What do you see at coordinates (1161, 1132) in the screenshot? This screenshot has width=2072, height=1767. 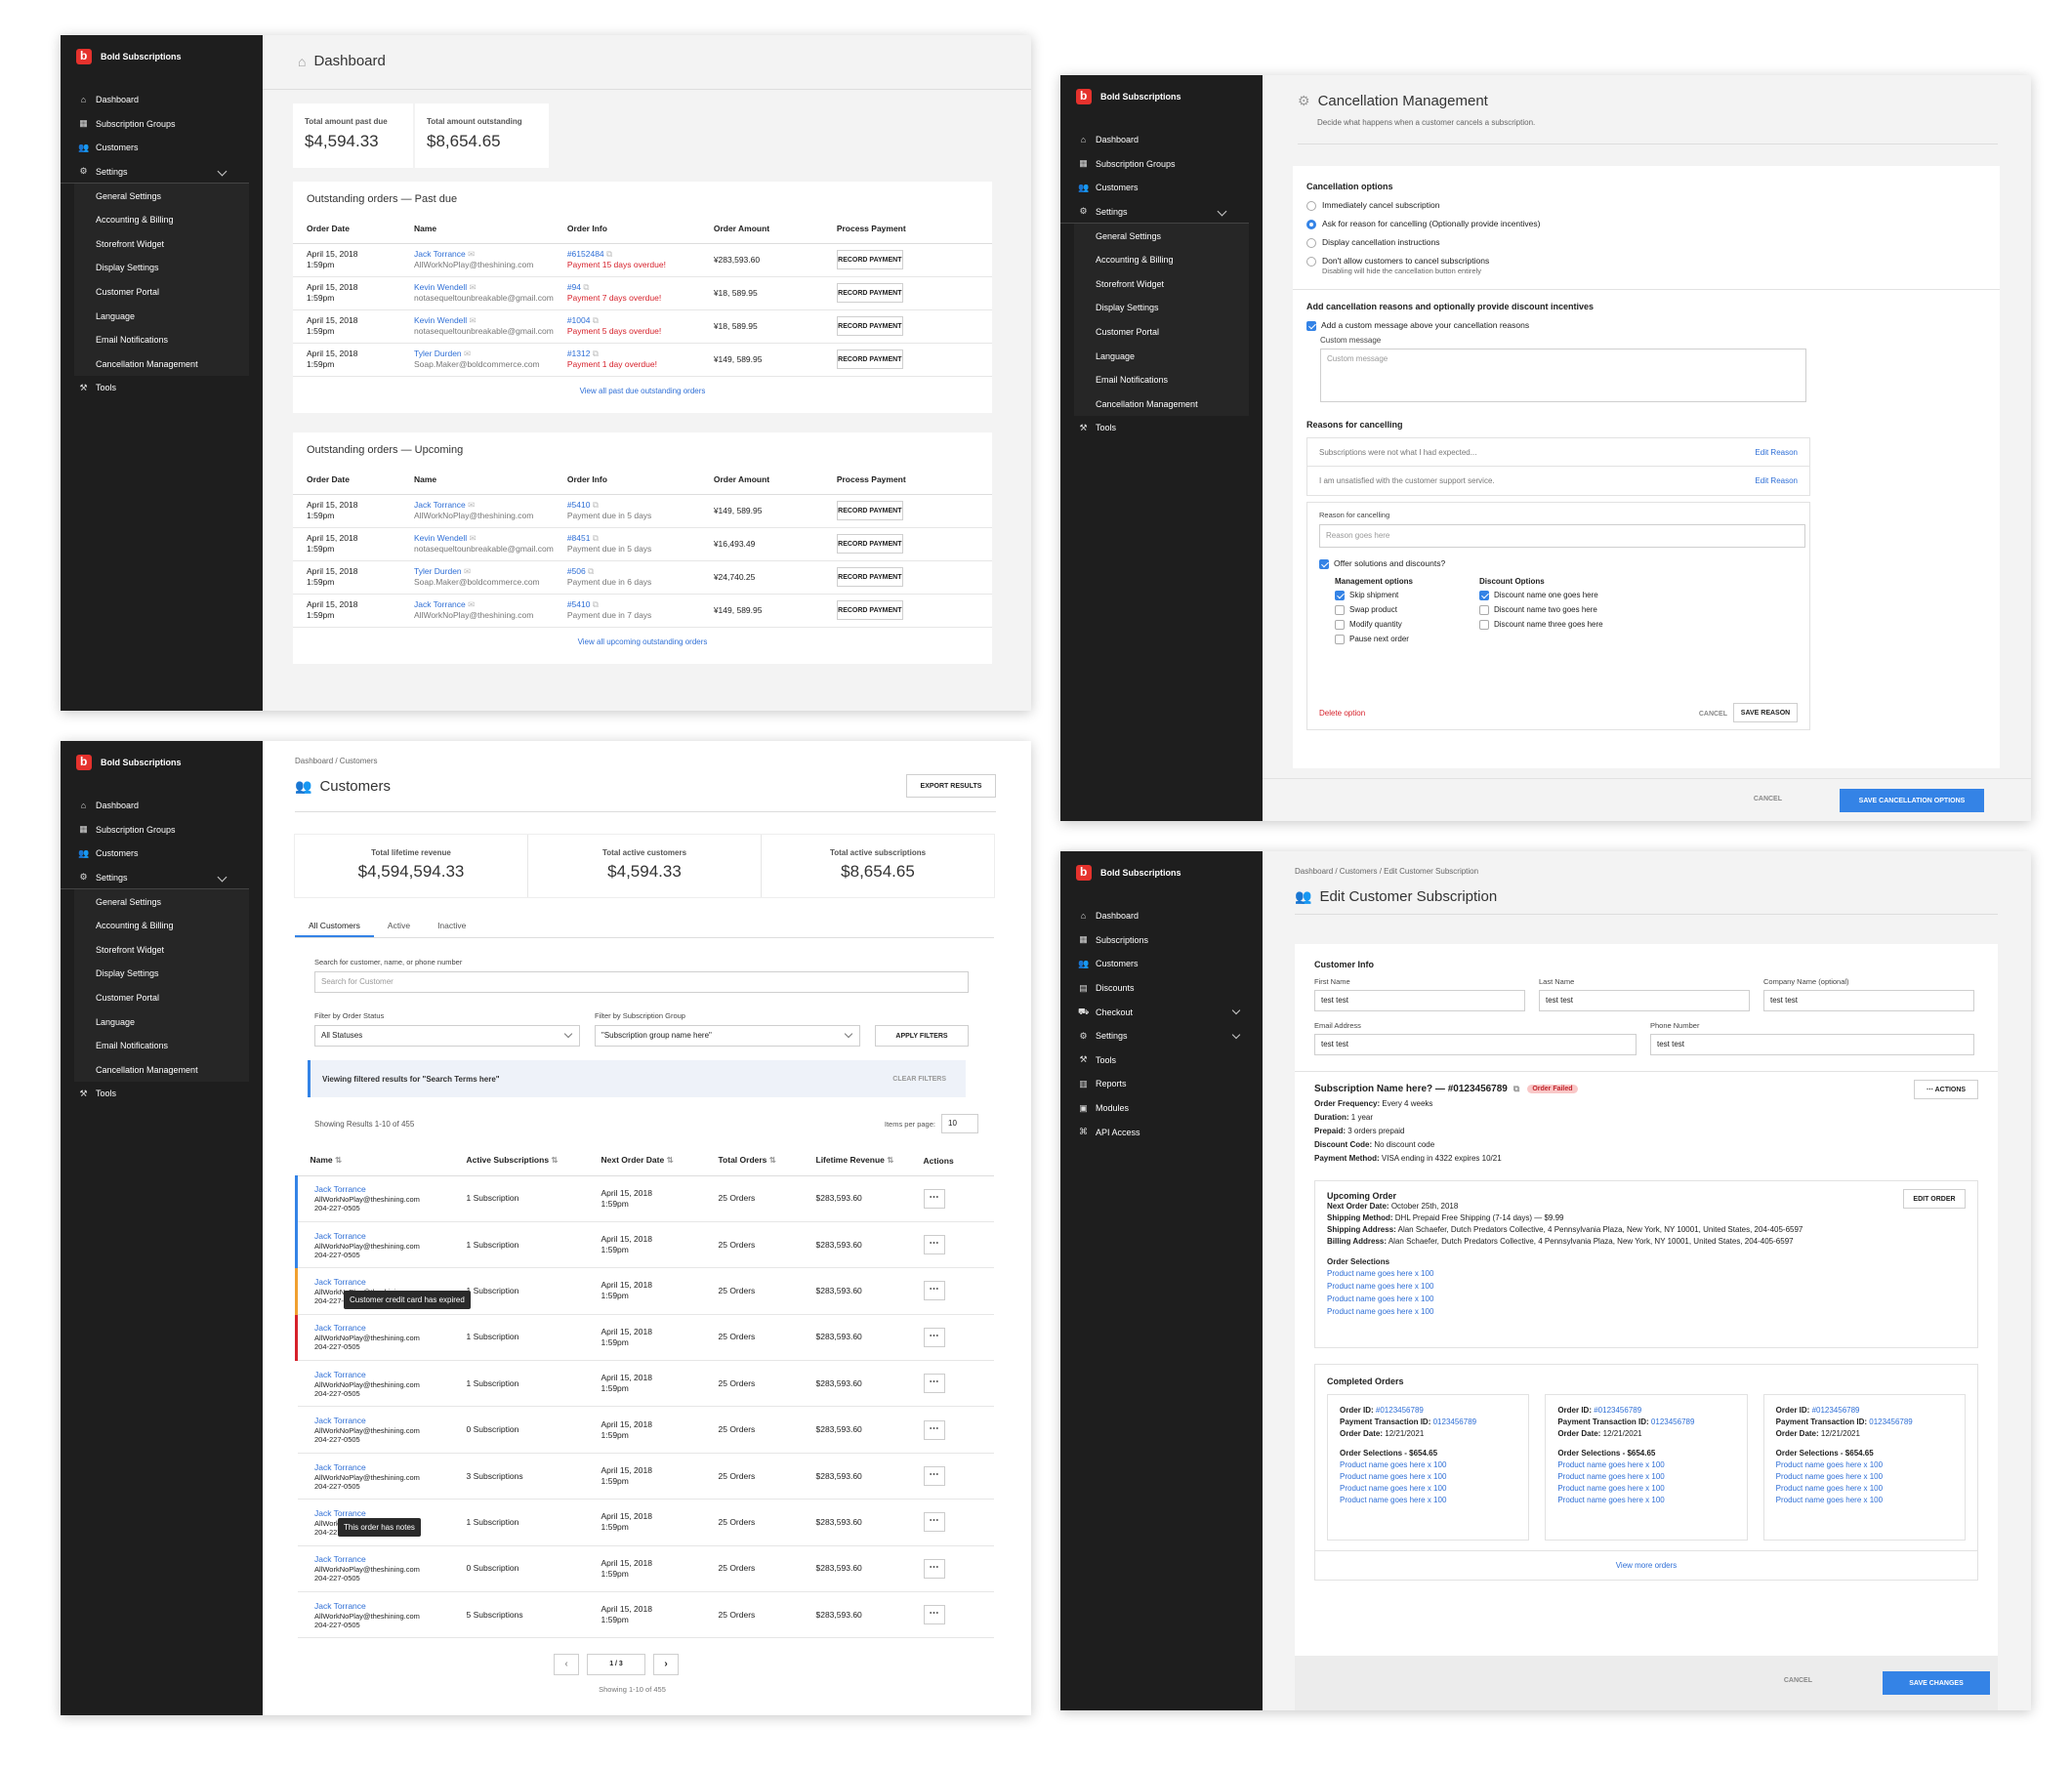 I see `nav-api-access: ⌘ API Access` at bounding box center [1161, 1132].